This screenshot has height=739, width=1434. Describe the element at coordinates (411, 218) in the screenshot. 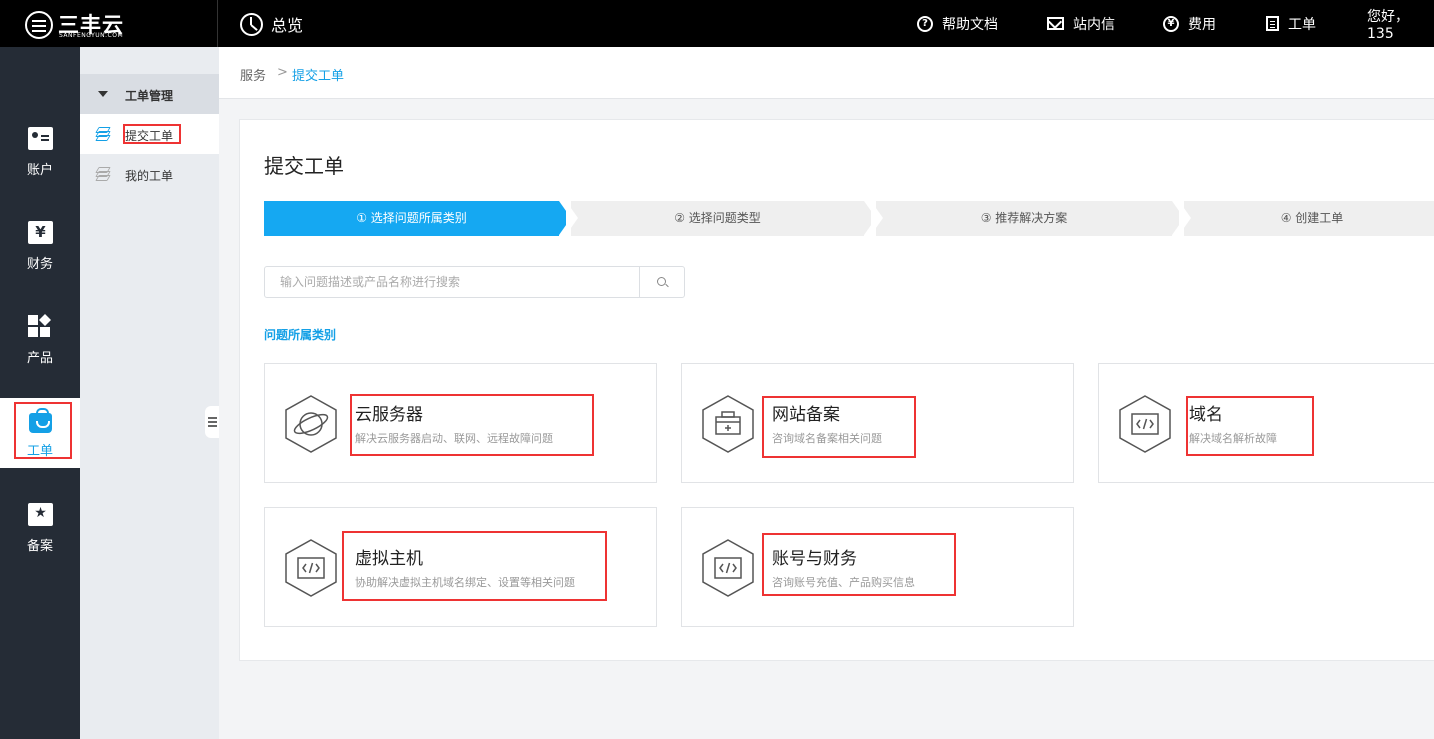

I see `step-1: ① 选择问题所属类别` at that location.